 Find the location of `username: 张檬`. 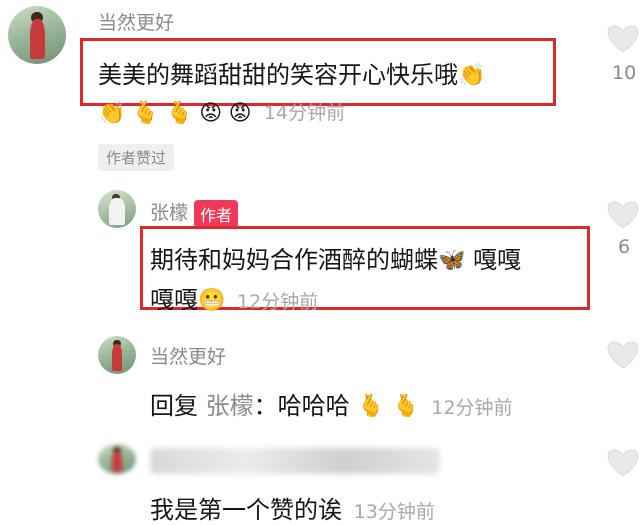

username: 张檬 is located at coordinates (169, 213).